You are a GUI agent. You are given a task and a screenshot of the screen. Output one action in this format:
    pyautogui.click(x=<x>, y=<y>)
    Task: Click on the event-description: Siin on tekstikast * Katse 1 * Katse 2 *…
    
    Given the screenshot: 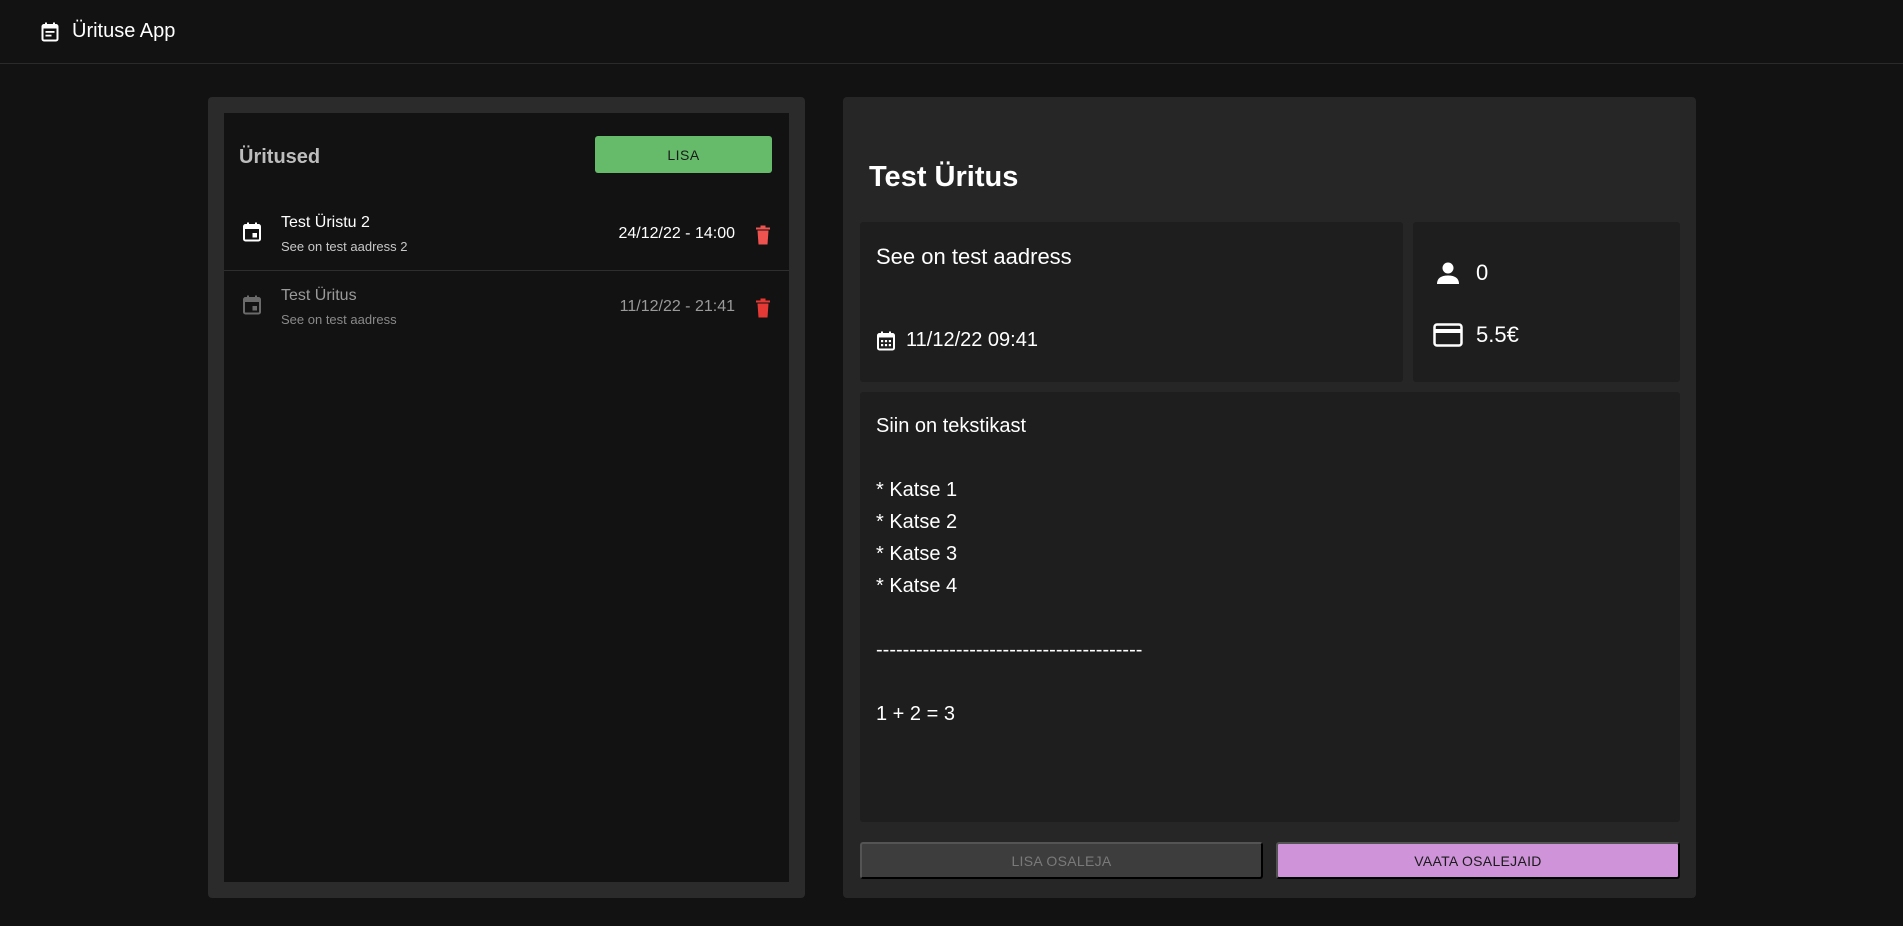 What is the action you would take?
    pyautogui.click(x=1009, y=570)
    